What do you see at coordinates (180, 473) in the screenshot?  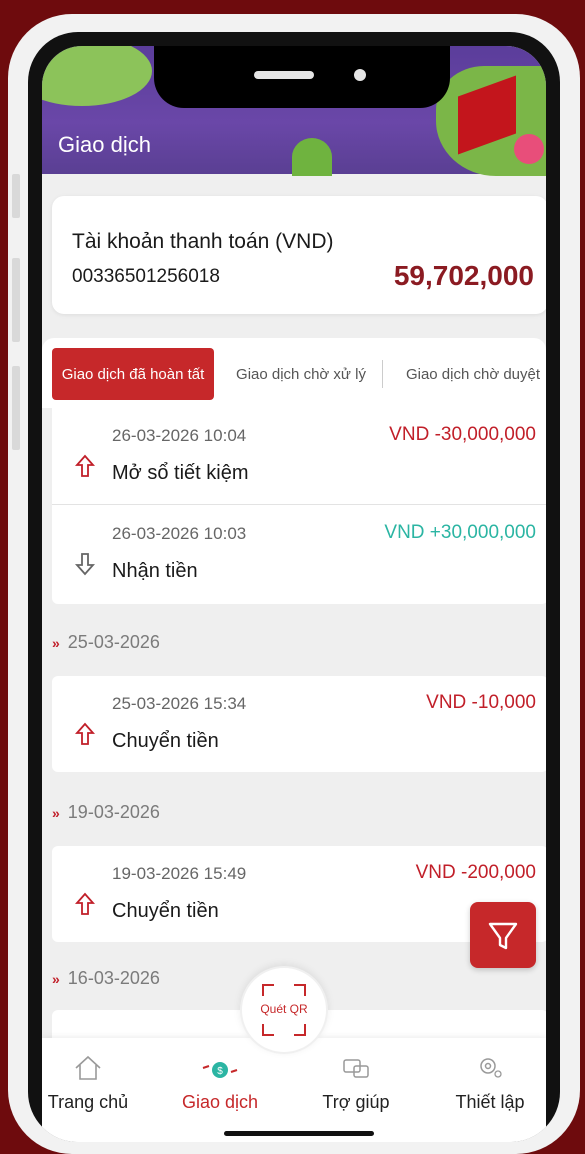 I see `transaction-description: Mở sổ tiết kiệm` at bounding box center [180, 473].